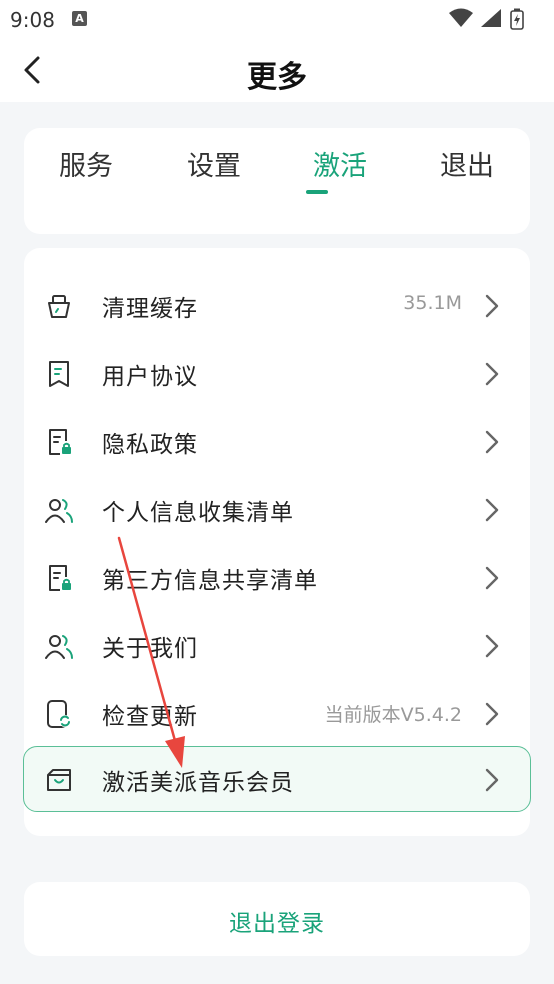 This screenshot has height=984, width=554. Describe the element at coordinates (317, 192) in the screenshot. I see `active-tab-indicator` at that location.